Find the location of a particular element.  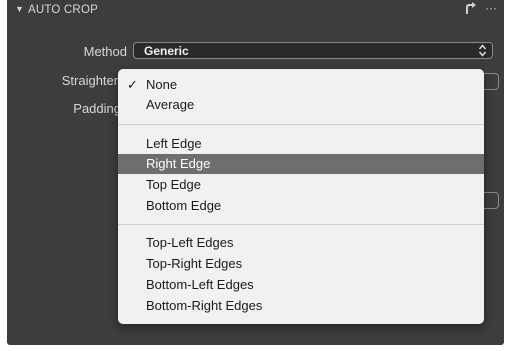

reset-arrow-icon is located at coordinates (471, 9).